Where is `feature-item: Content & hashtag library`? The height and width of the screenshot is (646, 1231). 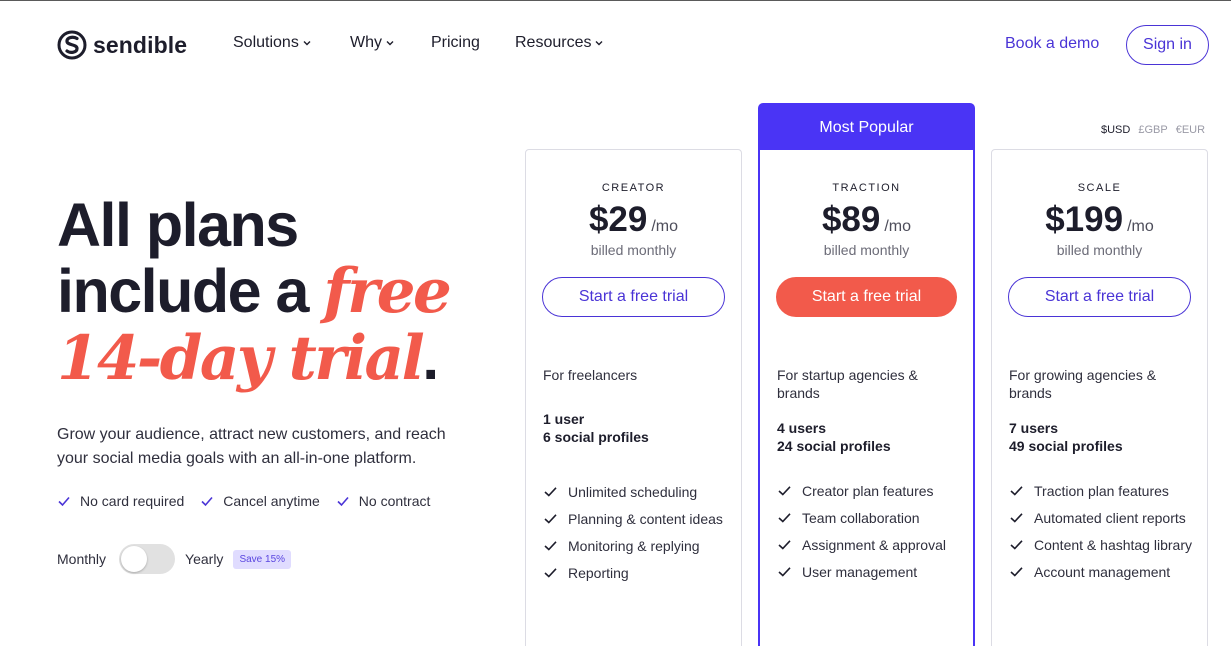 feature-item: Content & hashtag library is located at coordinates (1100, 544).